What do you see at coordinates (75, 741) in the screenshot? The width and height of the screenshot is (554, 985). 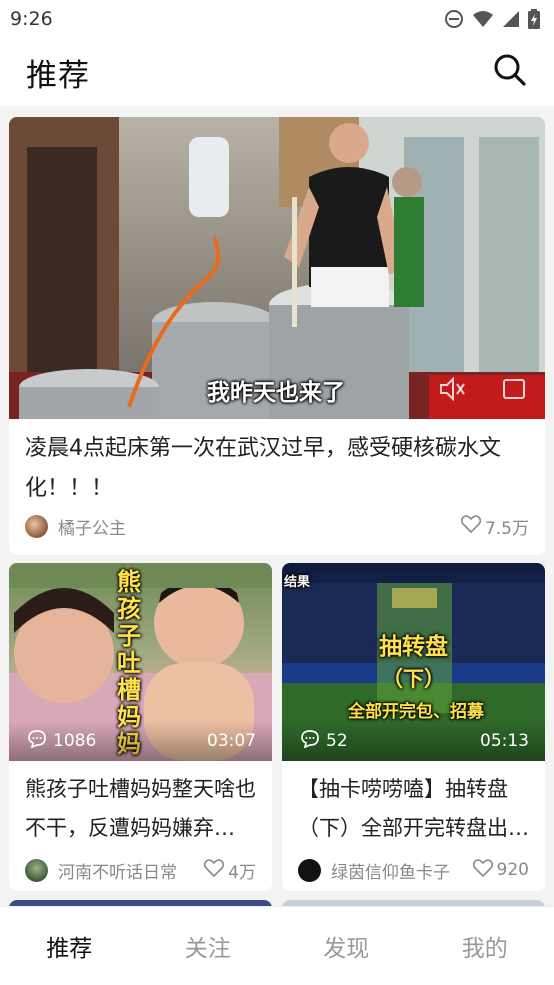 I see `comment-count: 1086` at bounding box center [75, 741].